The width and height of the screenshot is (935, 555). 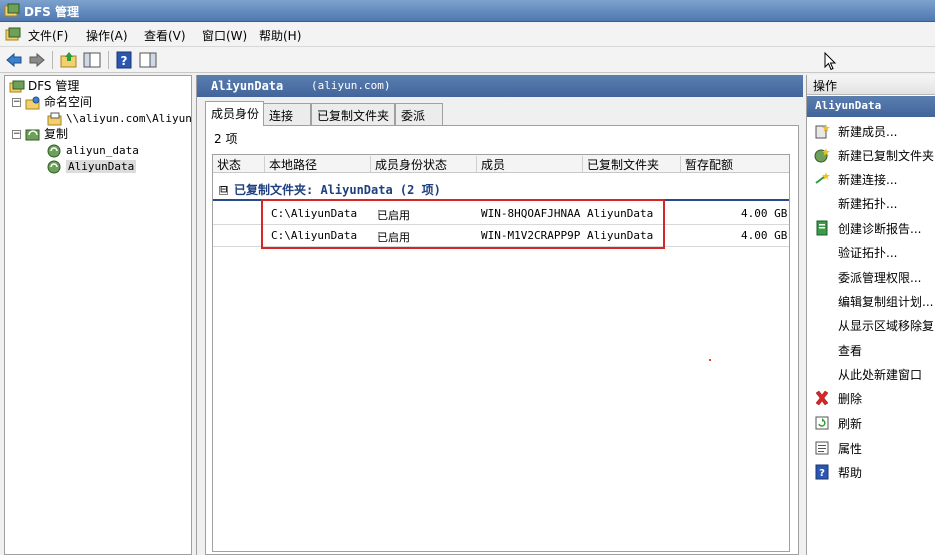 What do you see at coordinates (830, 61) in the screenshot?
I see `mouse-cursor-icon` at bounding box center [830, 61].